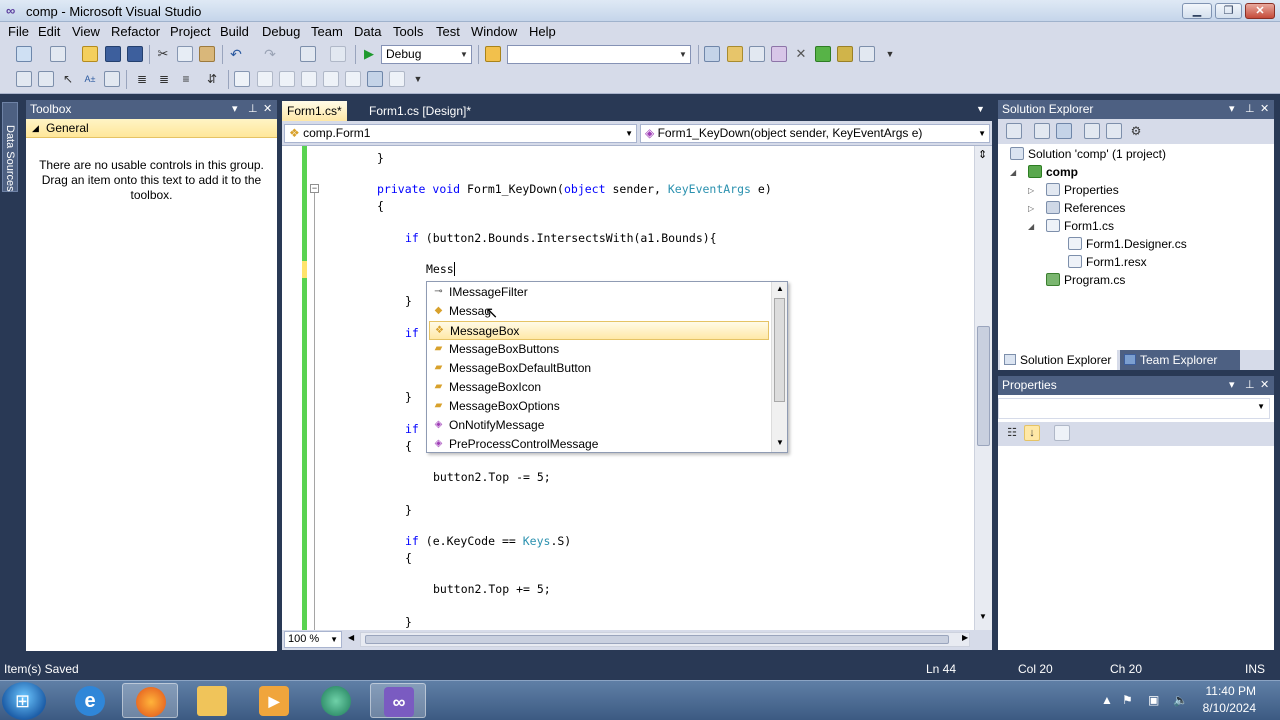 Image resolution: width=1280 pixels, height=720 pixels. I want to click on restore-button: ❐, so click(1228, 11).